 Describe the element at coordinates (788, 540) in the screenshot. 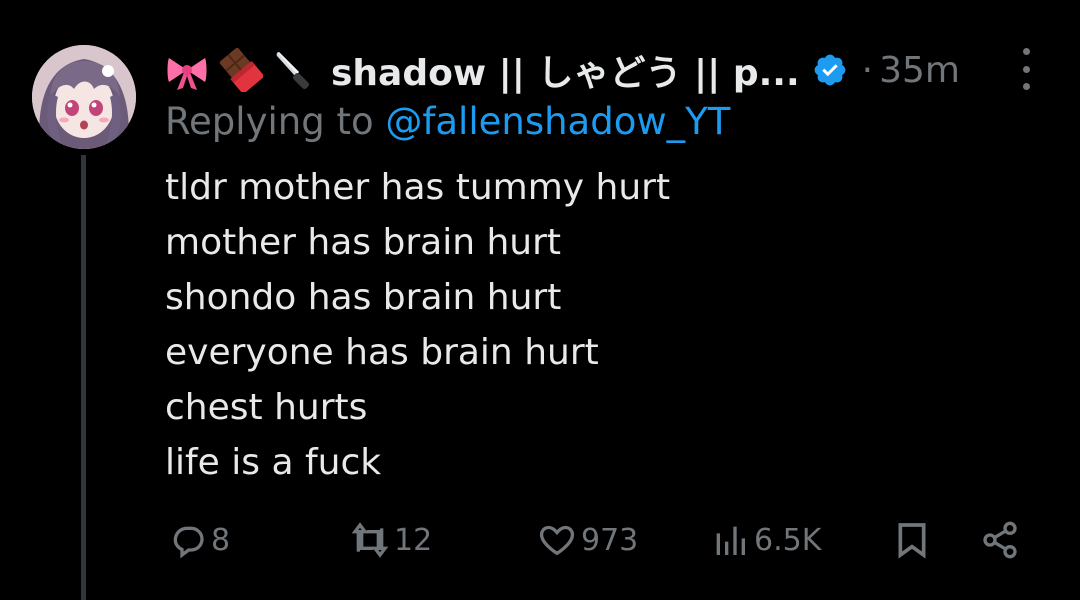

I see `views-count: 6.5K` at that location.